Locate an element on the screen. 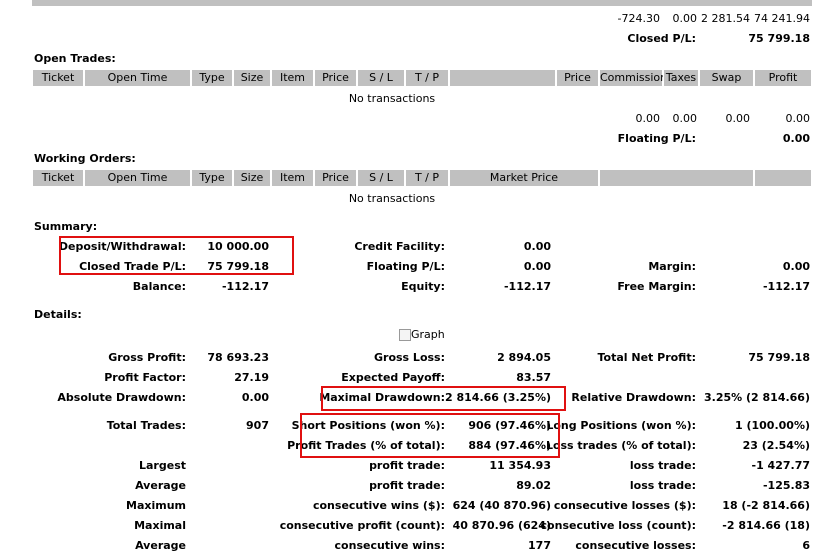 The width and height of the screenshot is (836, 555). summary-value-r2-c3: -112.17 is located at coordinates (786, 286).